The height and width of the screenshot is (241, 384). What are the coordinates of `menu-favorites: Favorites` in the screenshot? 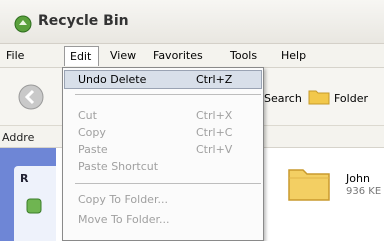 It's located at (178, 55).